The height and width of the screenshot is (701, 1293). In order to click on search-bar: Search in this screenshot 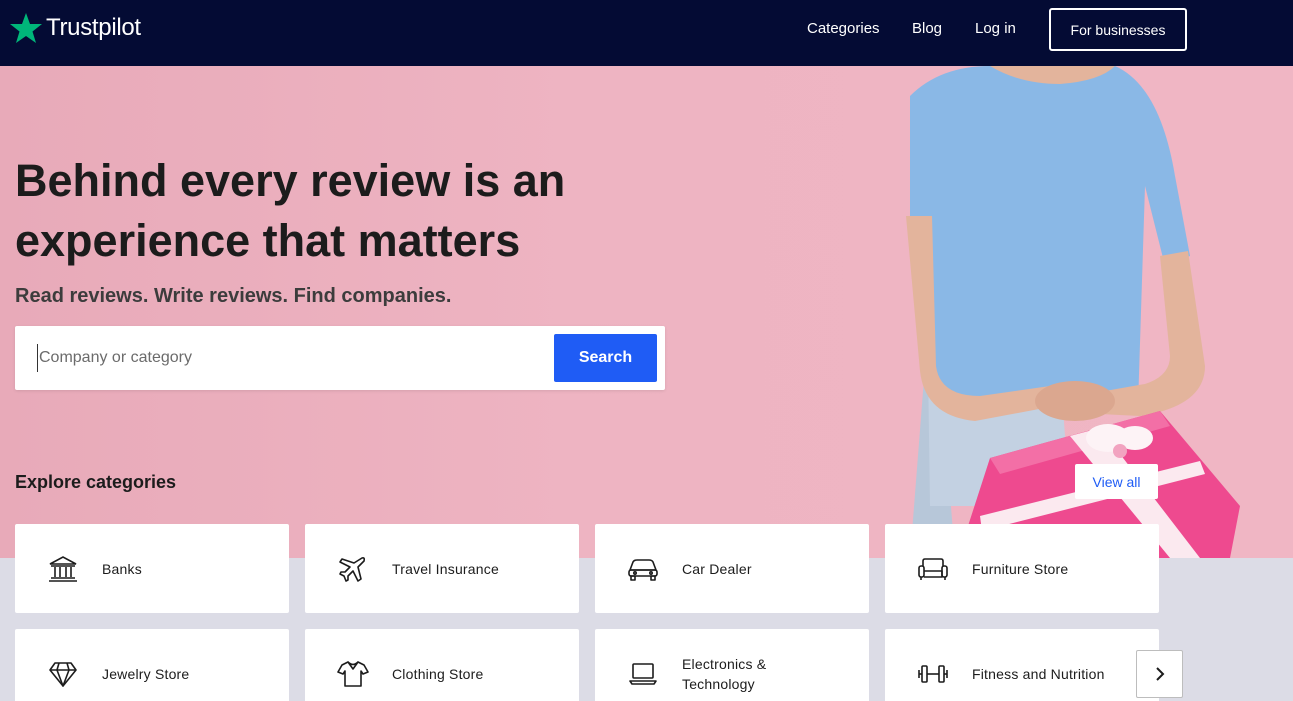, I will do `click(340, 358)`.